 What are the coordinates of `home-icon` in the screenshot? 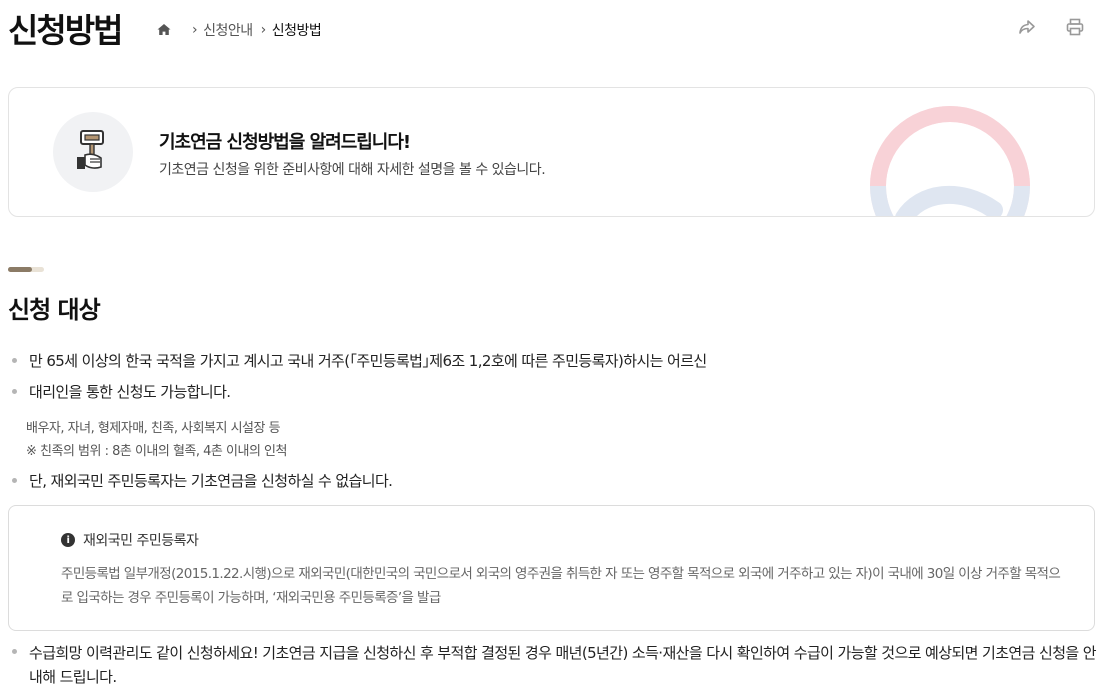 It's located at (164, 30).